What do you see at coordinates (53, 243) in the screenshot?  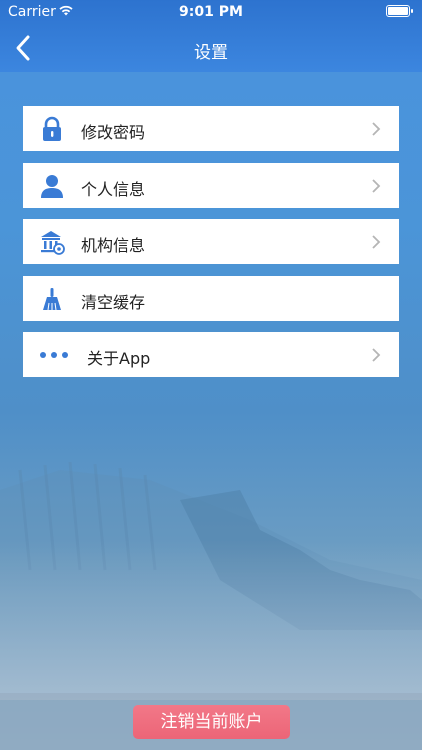 I see `bank-icon` at bounding box center [53, 243].